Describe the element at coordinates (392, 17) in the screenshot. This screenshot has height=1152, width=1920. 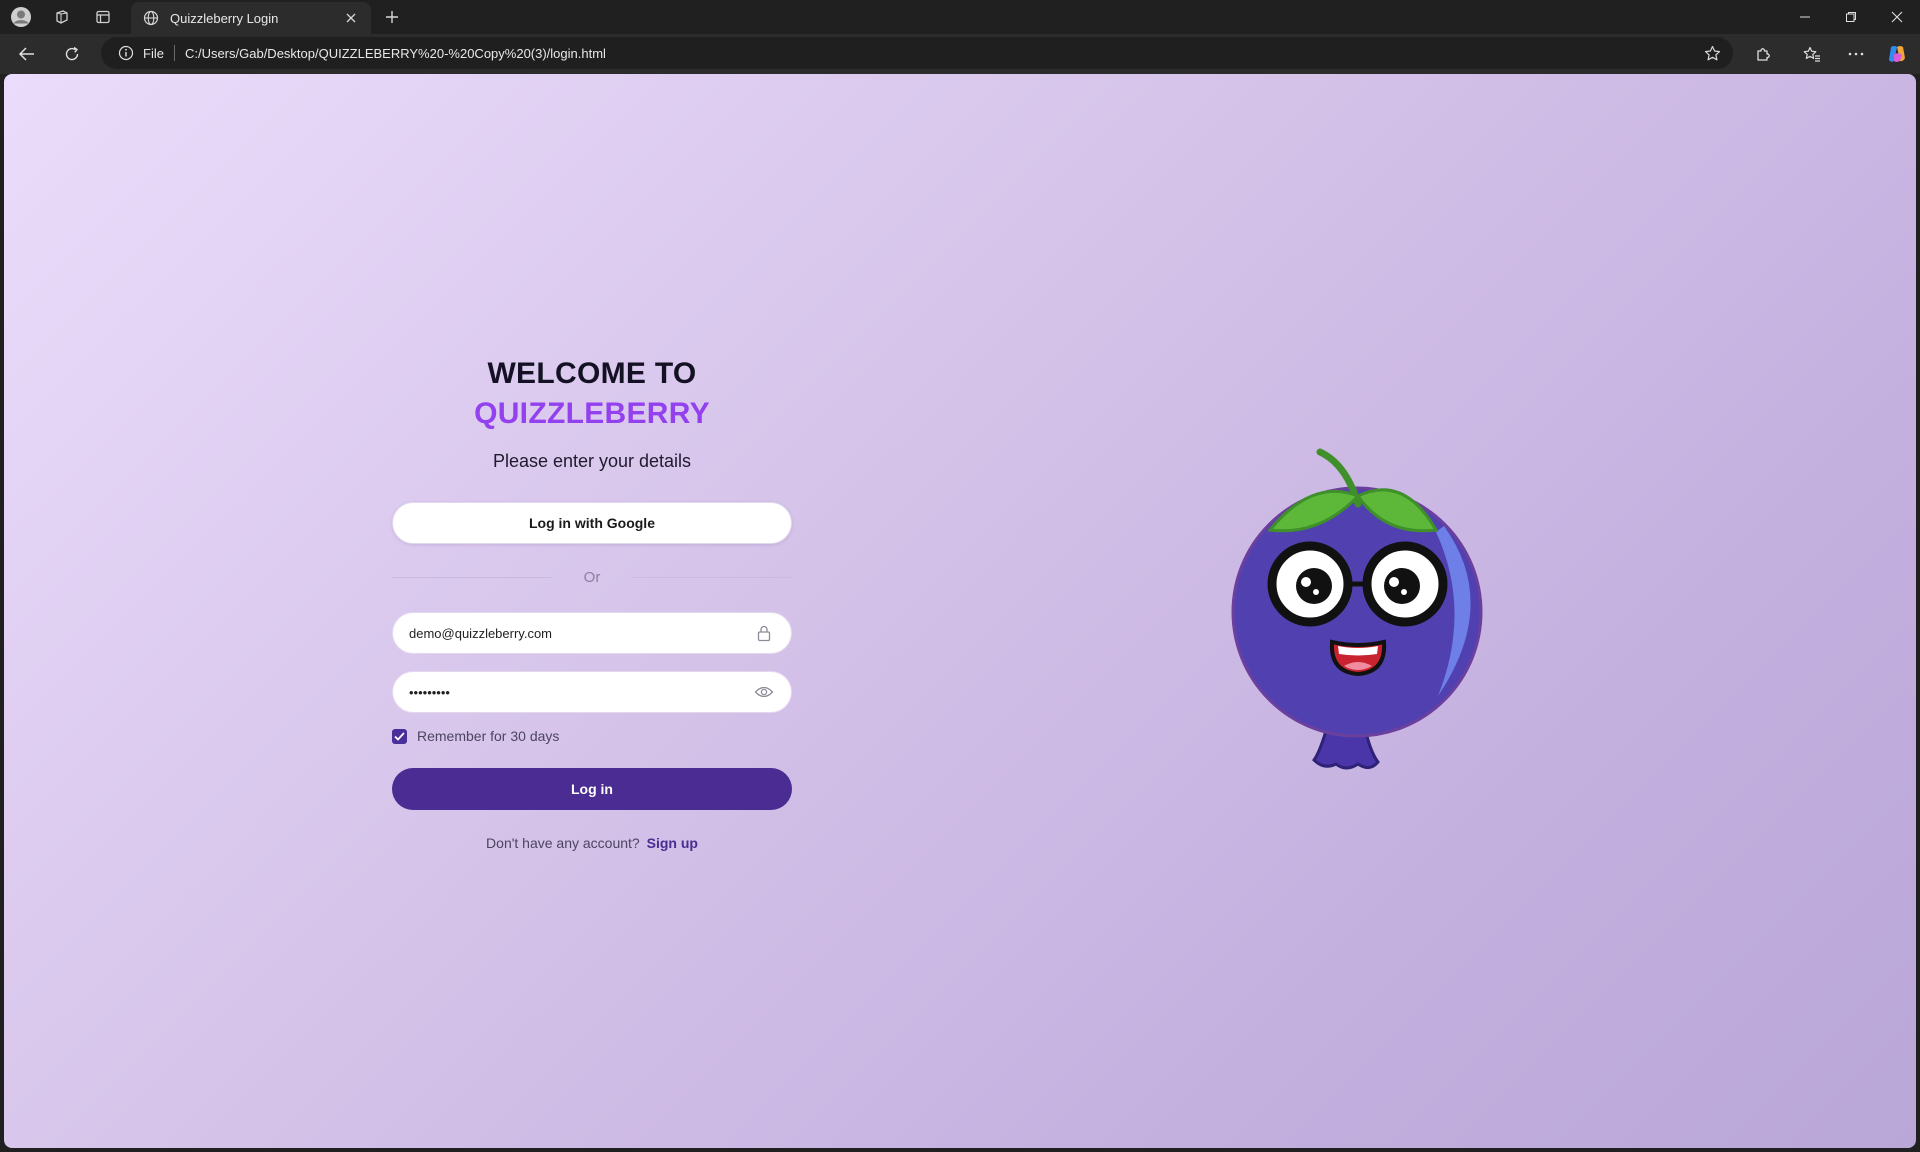
I see `new-tab-icon` at that location.